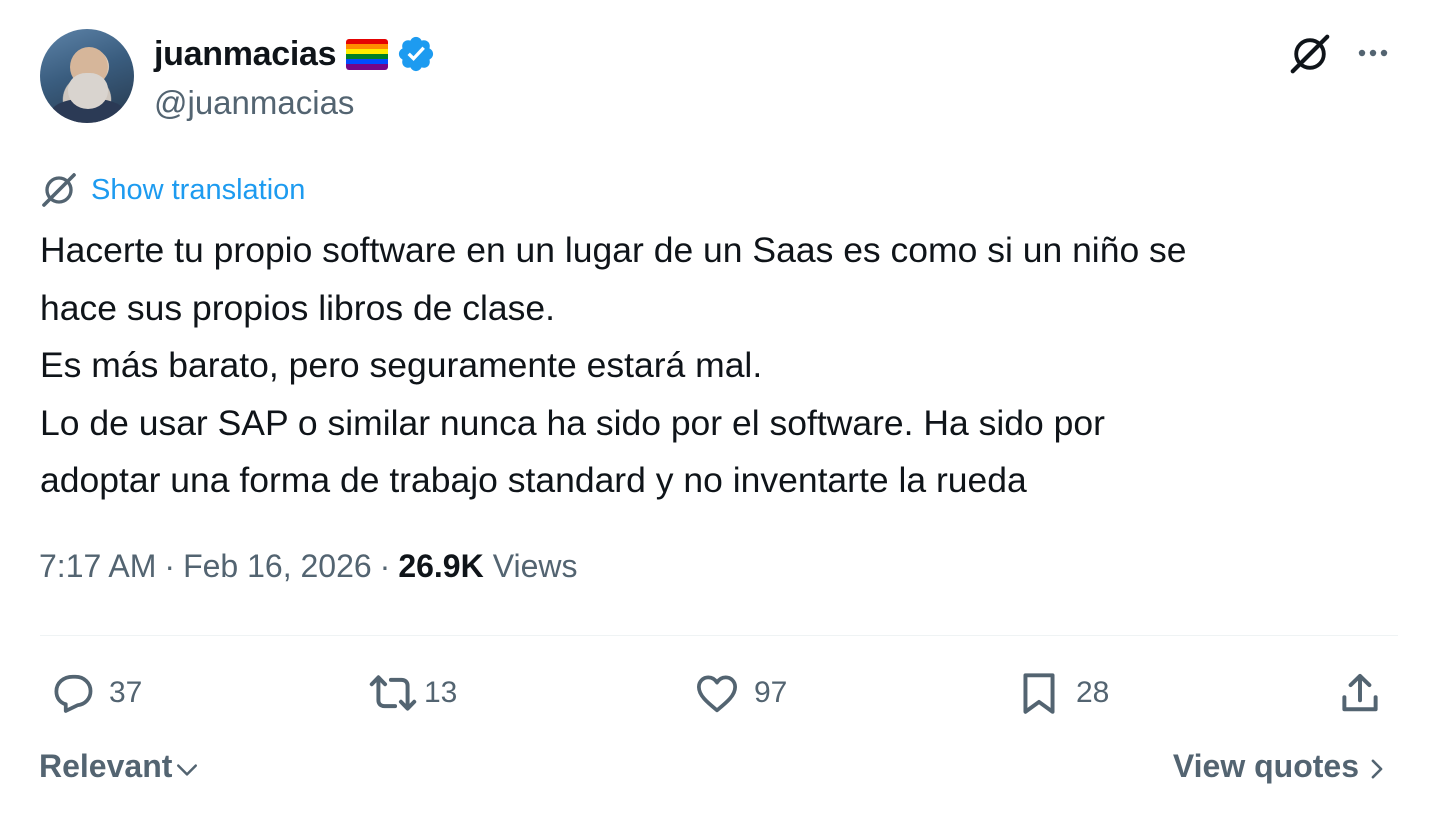 The width and height of the screenshot is (1435, 820). What do you see at coordinates (367, 67) in the screenshot?
I see `flag-stripe` at bounding box center [367, 67].